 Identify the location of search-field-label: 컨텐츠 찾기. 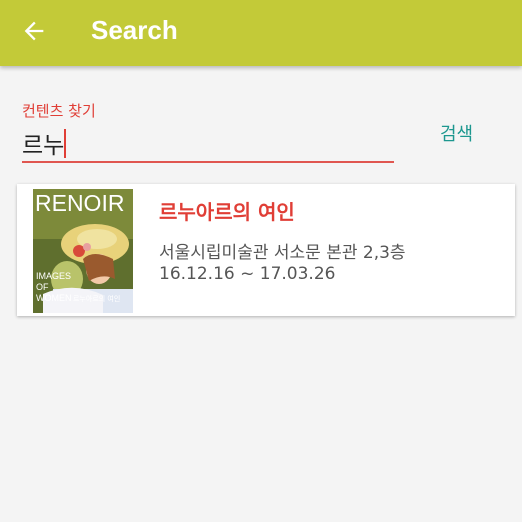
(59, 111).